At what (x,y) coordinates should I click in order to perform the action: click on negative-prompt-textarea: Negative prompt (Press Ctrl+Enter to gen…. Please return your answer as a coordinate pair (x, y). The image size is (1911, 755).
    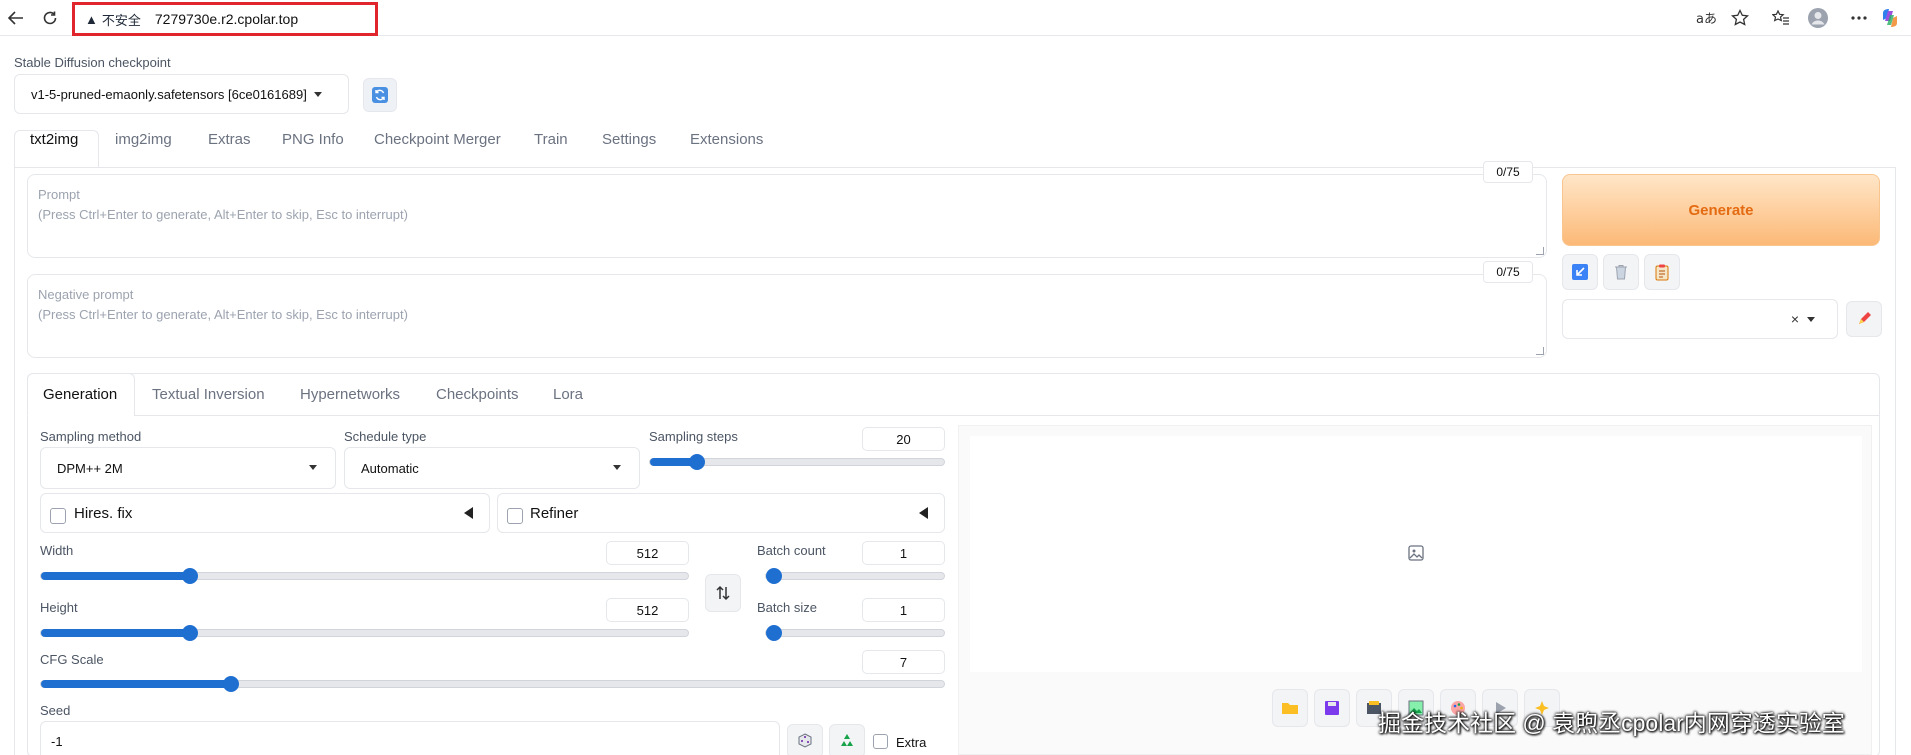
    Looking at the image, I should click on (787, 316).